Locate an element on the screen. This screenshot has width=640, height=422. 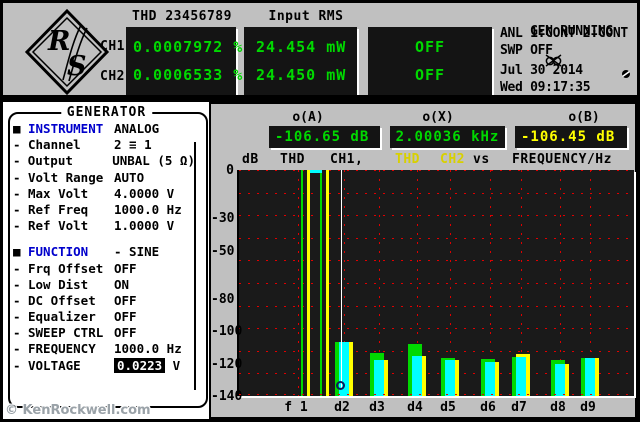
x-tick-d9: d9 is located at coordinates (588, 407).